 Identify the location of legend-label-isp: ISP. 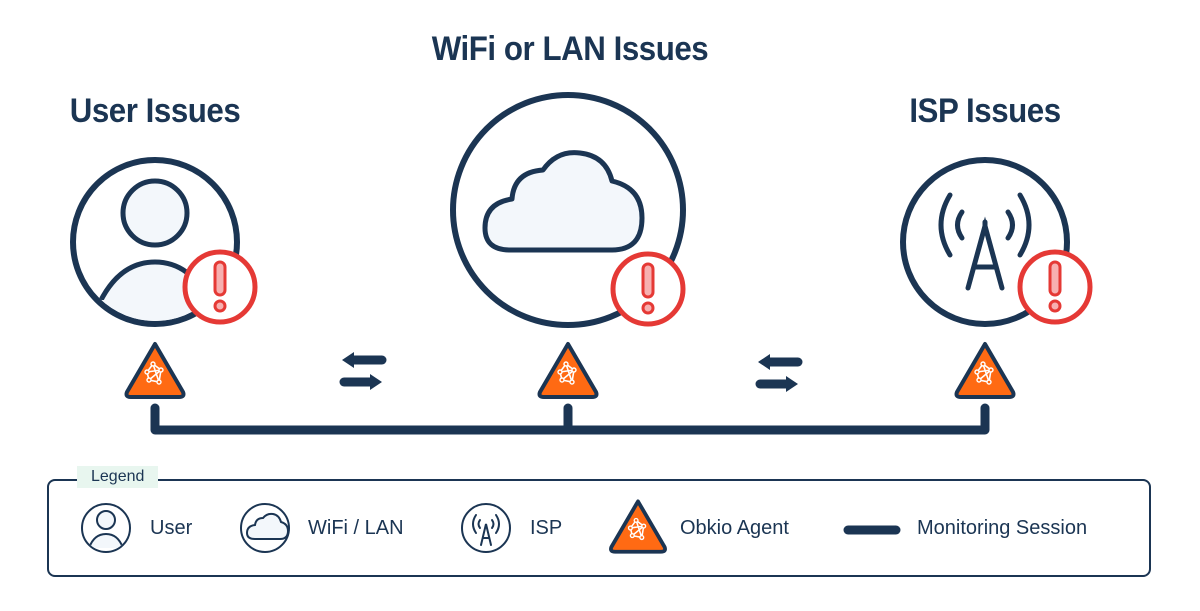
(546, 528).